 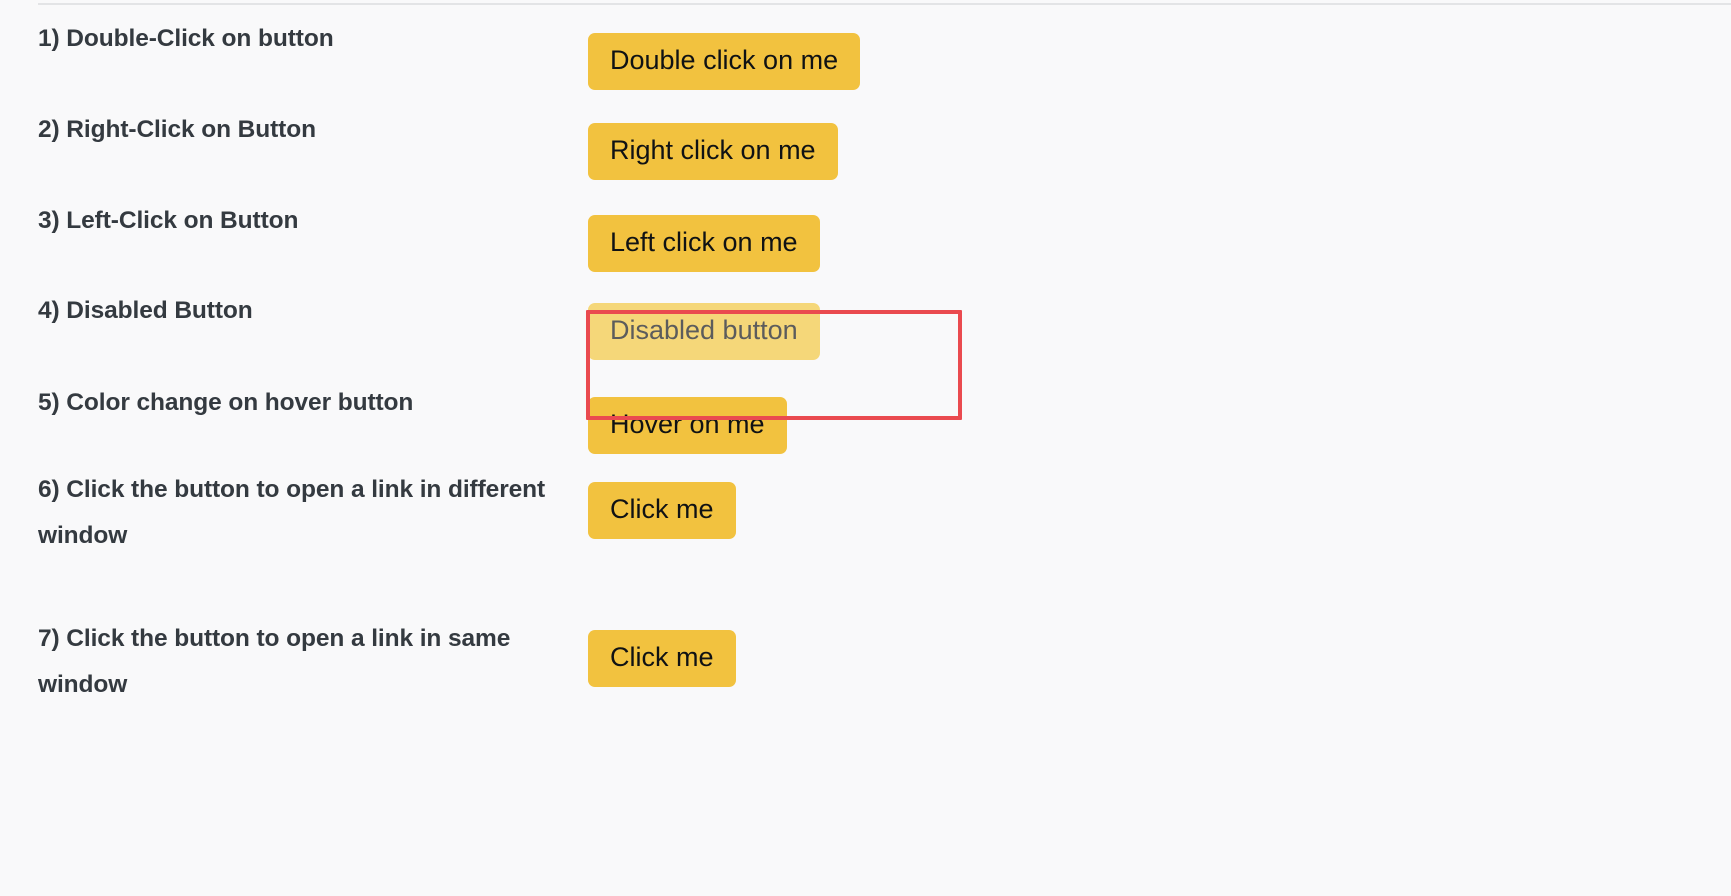 I want to click on exercise-action-double-click: Double click on me, so click(x=1159, y=52).